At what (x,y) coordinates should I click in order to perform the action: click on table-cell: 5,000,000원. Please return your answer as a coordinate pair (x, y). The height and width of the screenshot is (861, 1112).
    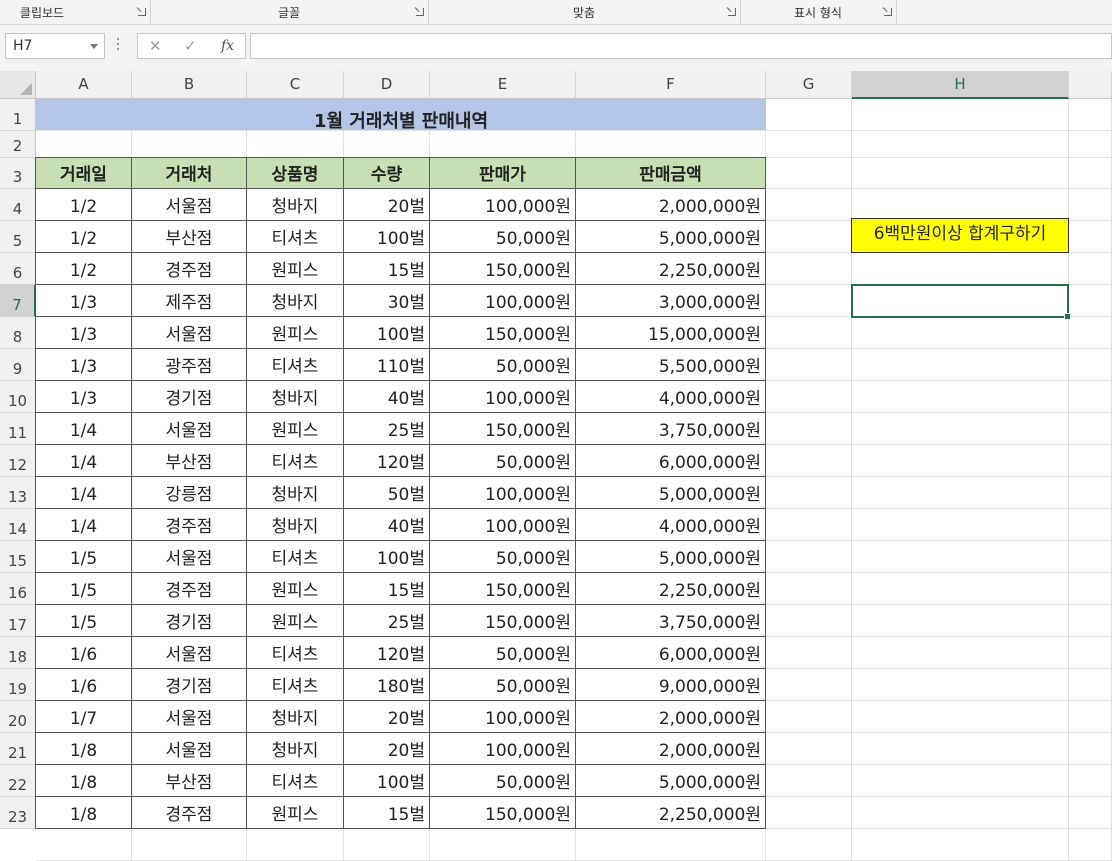
    Looking at the image, I should click on (671, 493).